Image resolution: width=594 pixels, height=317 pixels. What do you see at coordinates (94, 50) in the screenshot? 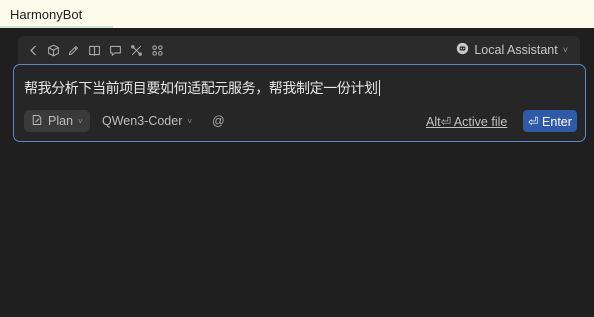
I see `book-icon` at bounding box center [94, 50].